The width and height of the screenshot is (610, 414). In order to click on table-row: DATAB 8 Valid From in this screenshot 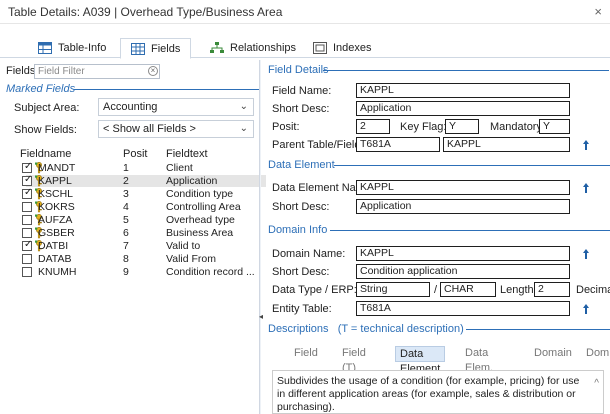, I will do `click(144, 259)`.